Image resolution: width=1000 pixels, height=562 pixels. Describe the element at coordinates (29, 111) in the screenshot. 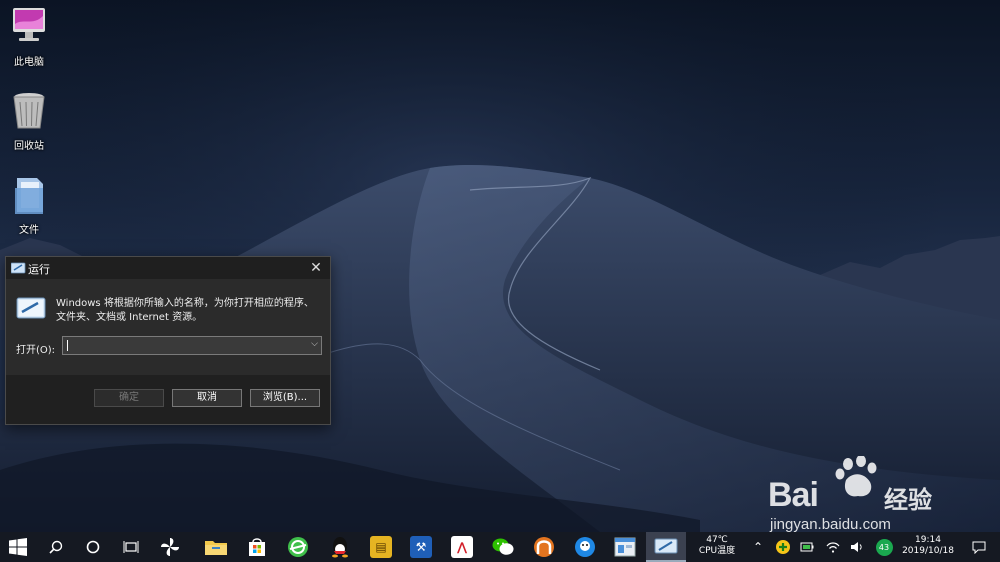

I see `recycle-bin-icon` at that location.